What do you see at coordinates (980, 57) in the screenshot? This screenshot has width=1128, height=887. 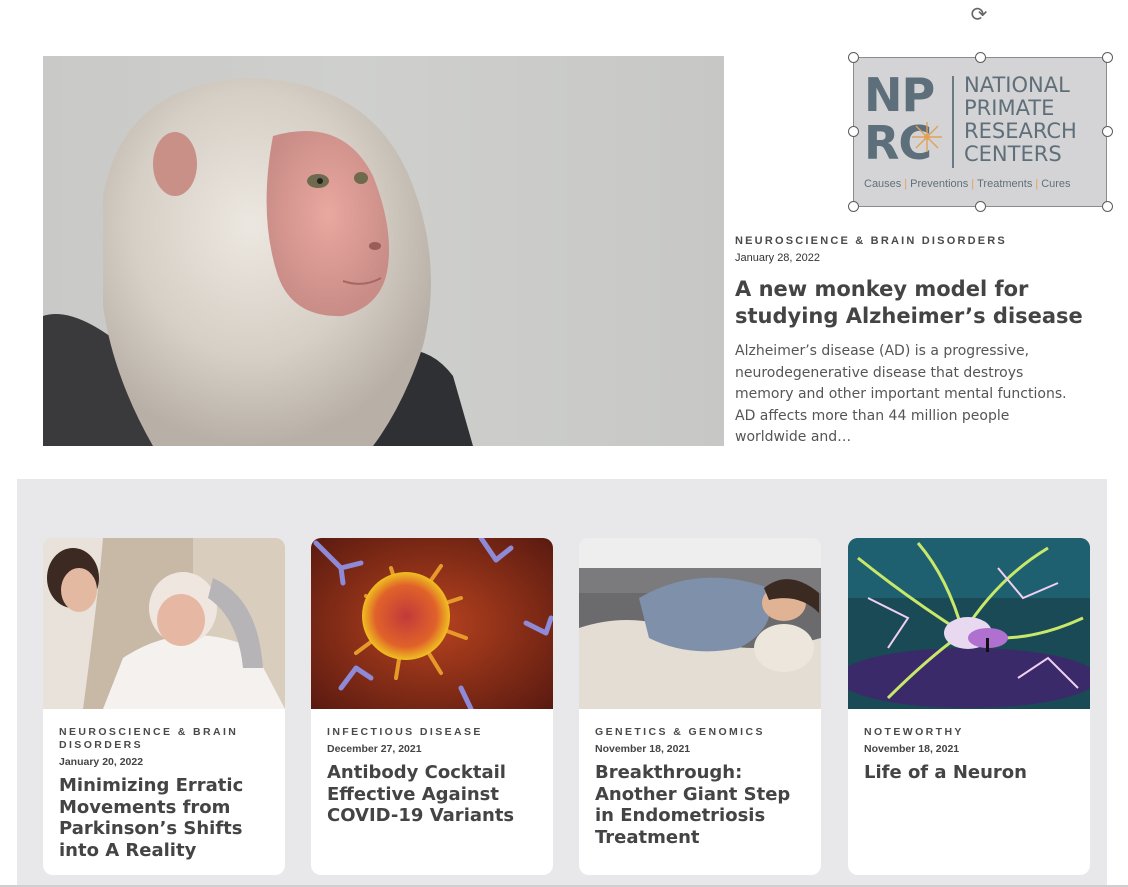 I see `resize-handle-top` at bounding box center [980, 57].